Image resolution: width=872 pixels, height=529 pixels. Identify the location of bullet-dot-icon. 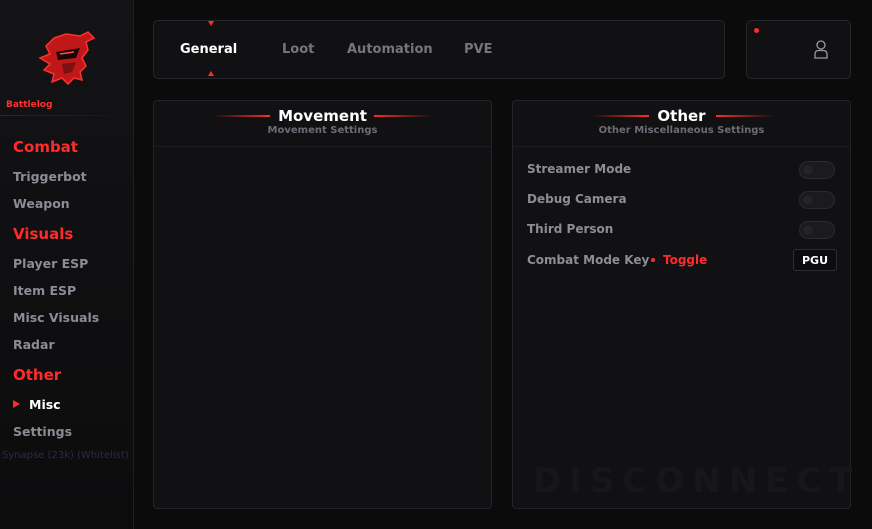
(653, 260).